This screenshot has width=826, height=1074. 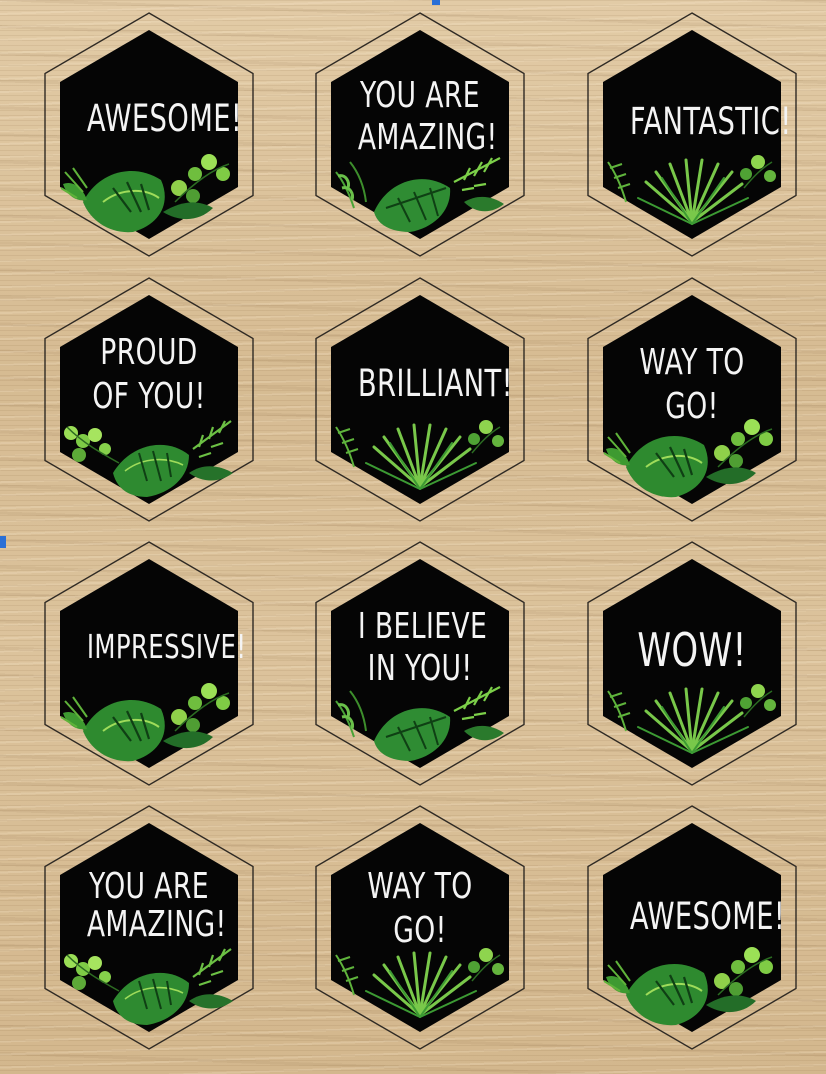 I want to click on sticker-text-line-2: IN YOU!, so click(x=420, y=668).